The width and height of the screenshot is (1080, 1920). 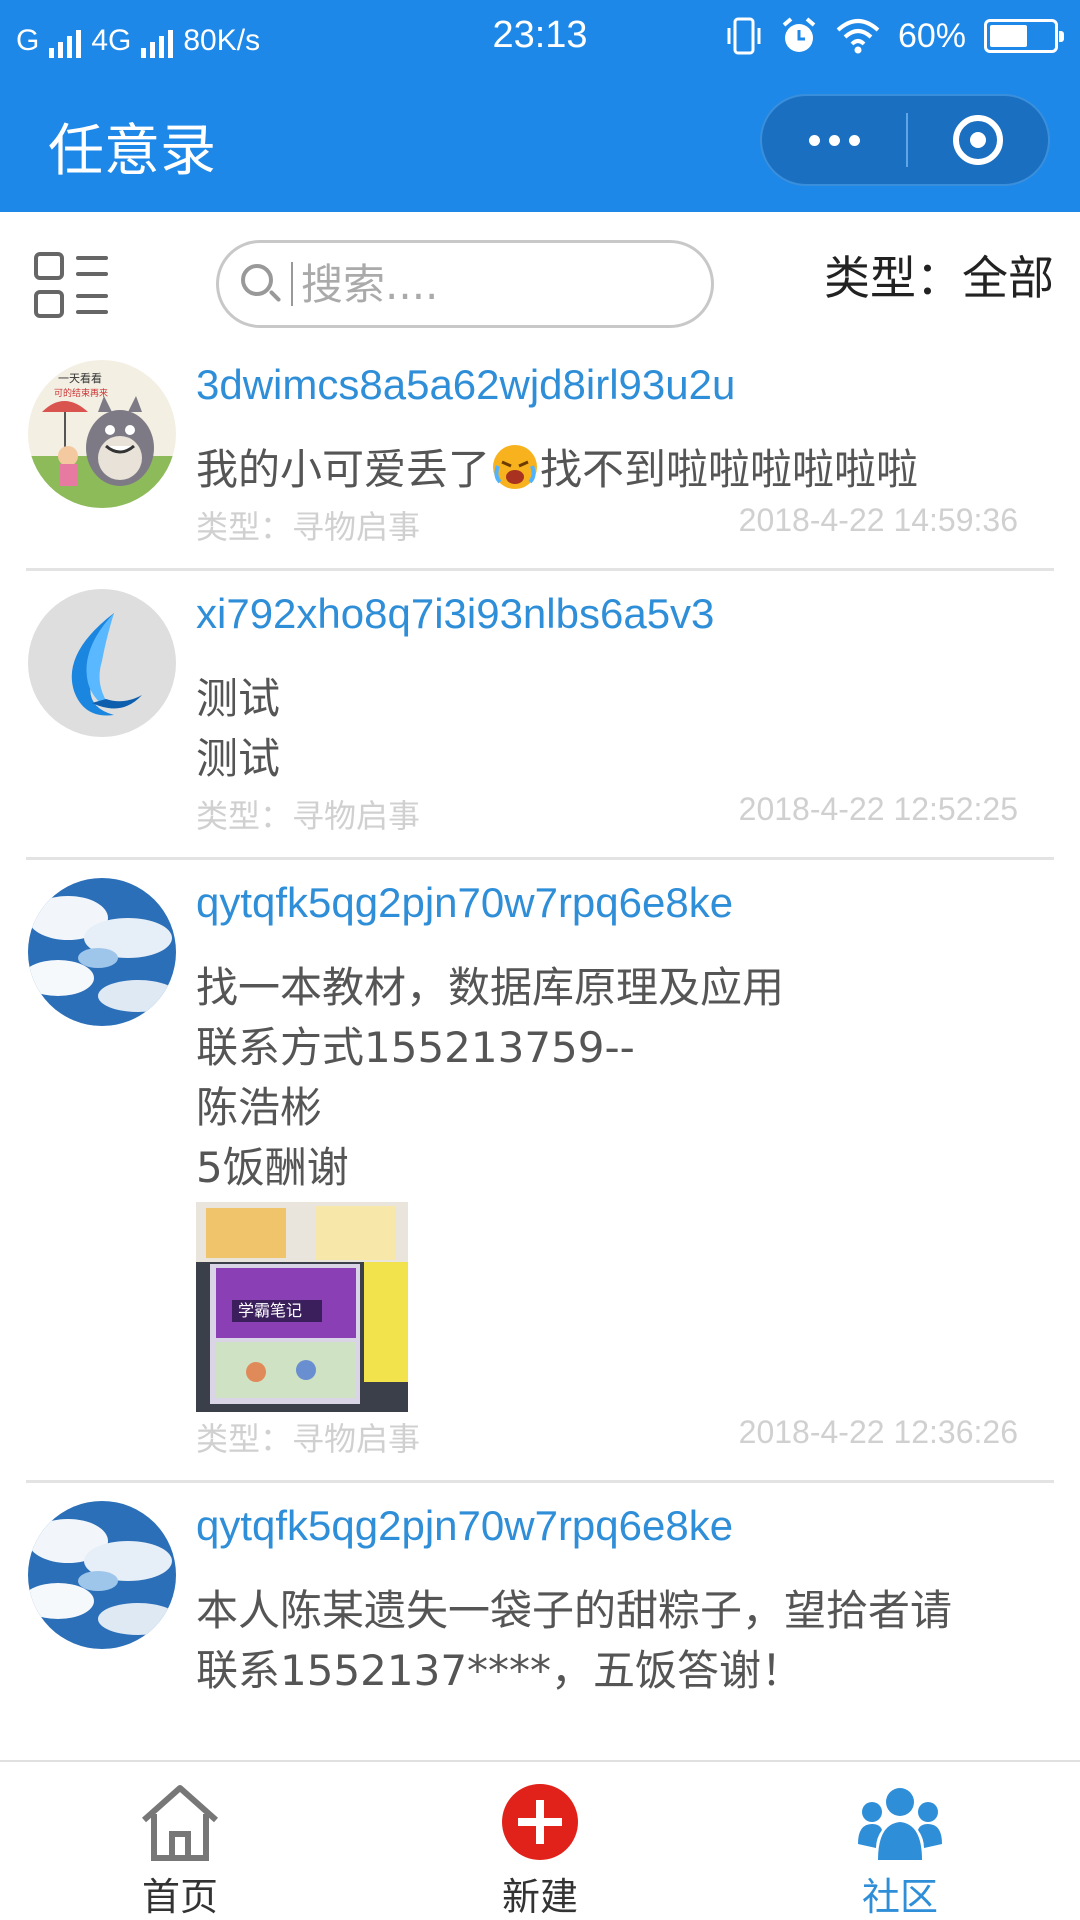 I want to click on text-caret, so click(x=292, y=284).